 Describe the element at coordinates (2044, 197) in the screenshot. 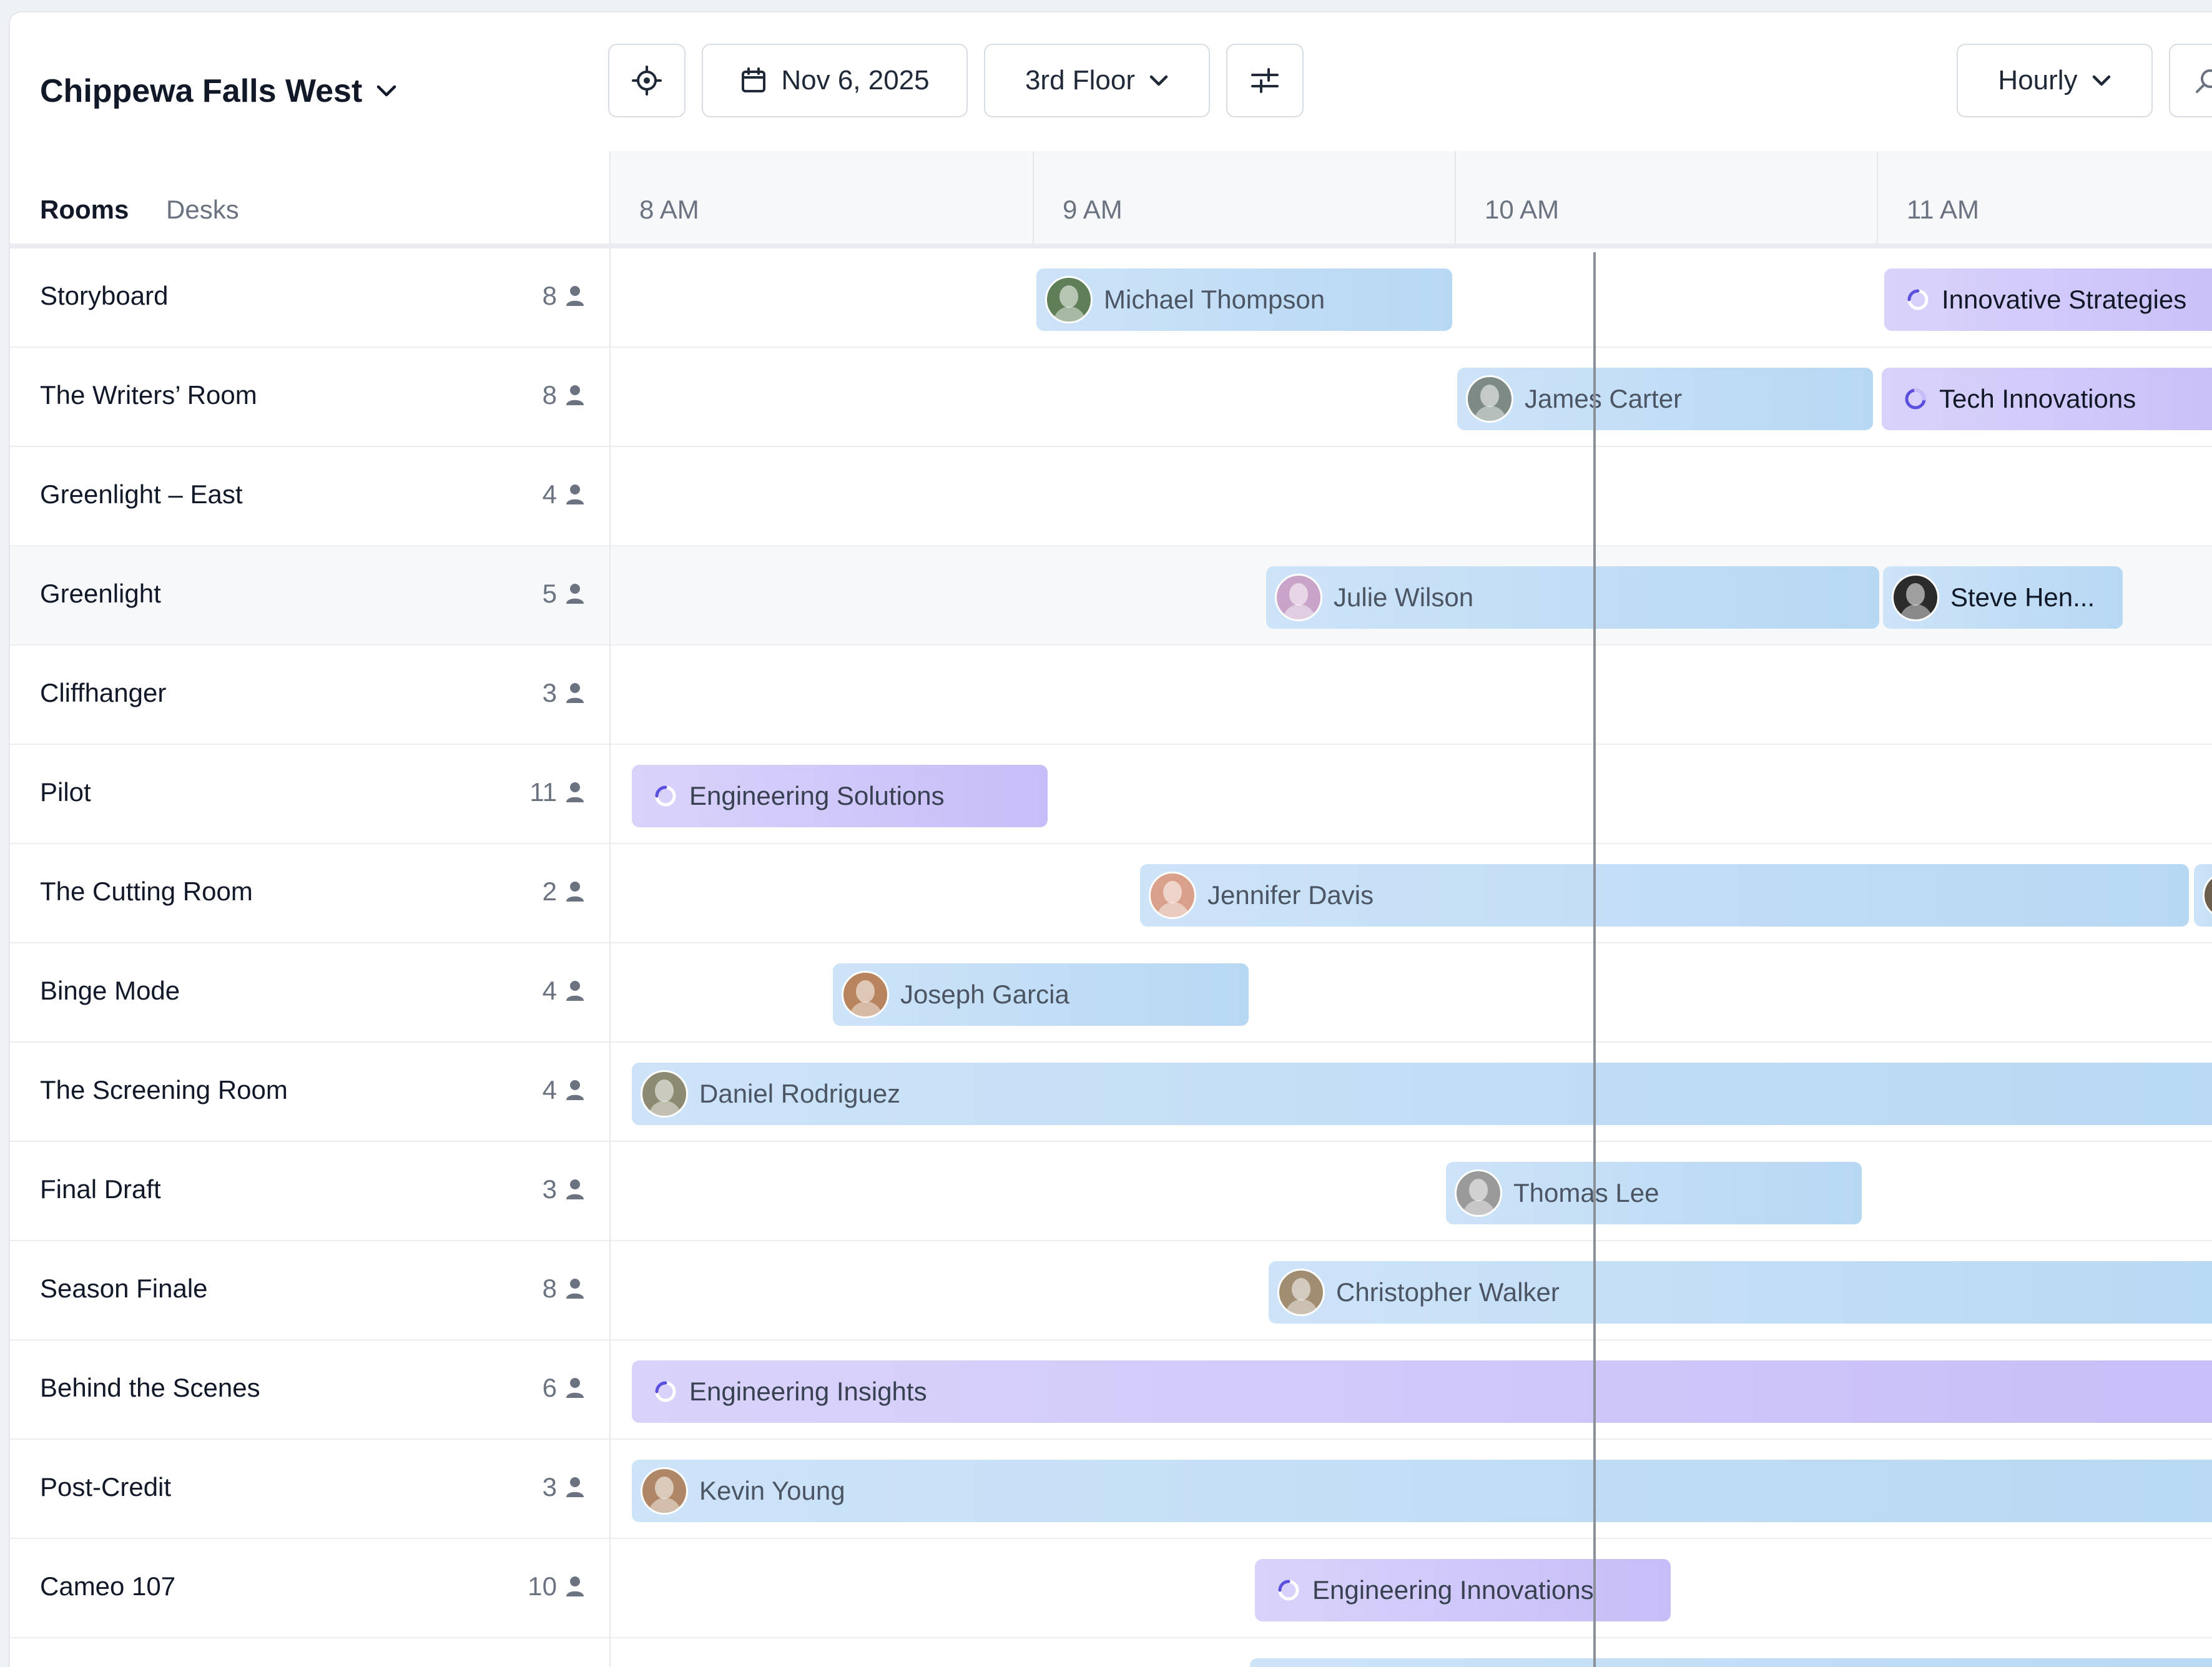

I see `hour-column: 11 AM` at that location.